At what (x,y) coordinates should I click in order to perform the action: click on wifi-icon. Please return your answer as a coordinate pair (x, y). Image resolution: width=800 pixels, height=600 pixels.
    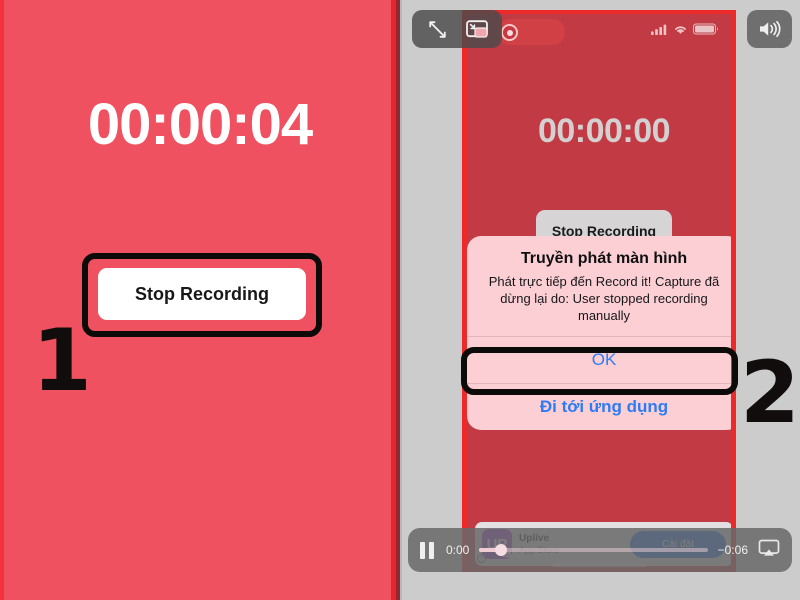
    Looking at the image, I should click on (680, 31).